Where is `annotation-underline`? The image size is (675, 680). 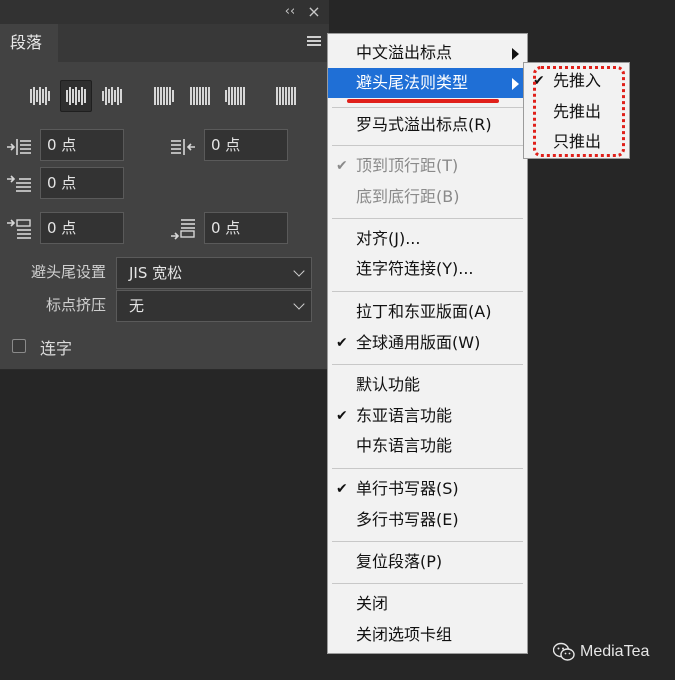
annotation-underline is located at coordinates (423, 101).